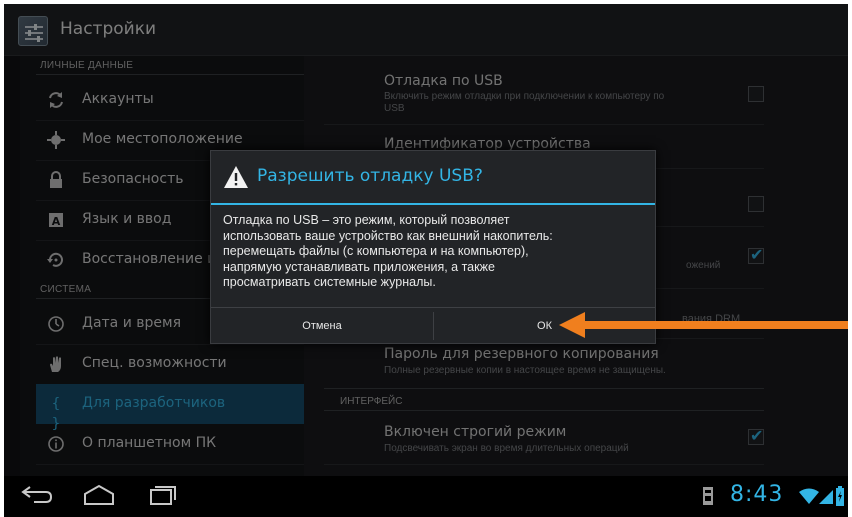 Image resolution: width=852 pixels, height=517 pixels. I want to click on cancel-button: Отмена, so click(322, 326).